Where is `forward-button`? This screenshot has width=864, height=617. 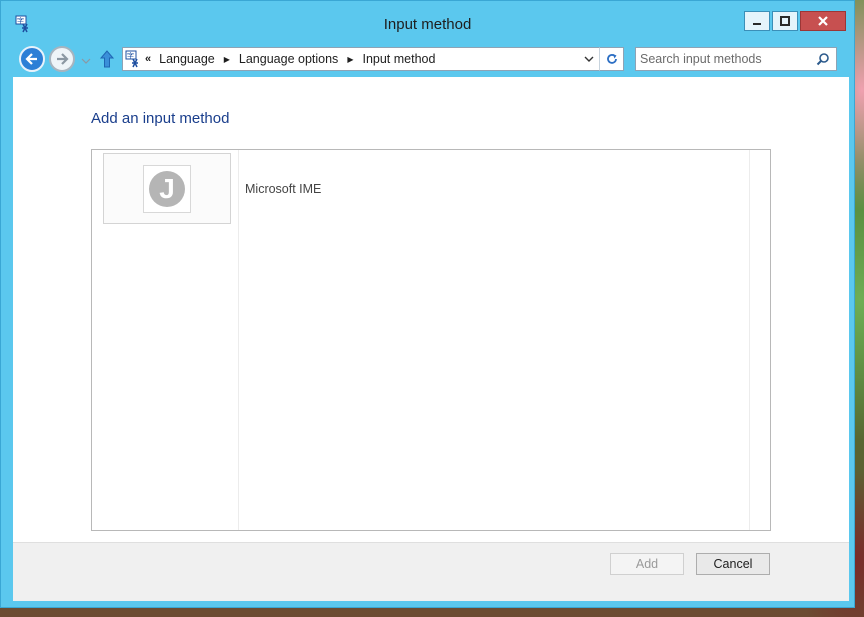 forward-button is located at coordinates (62, 59).